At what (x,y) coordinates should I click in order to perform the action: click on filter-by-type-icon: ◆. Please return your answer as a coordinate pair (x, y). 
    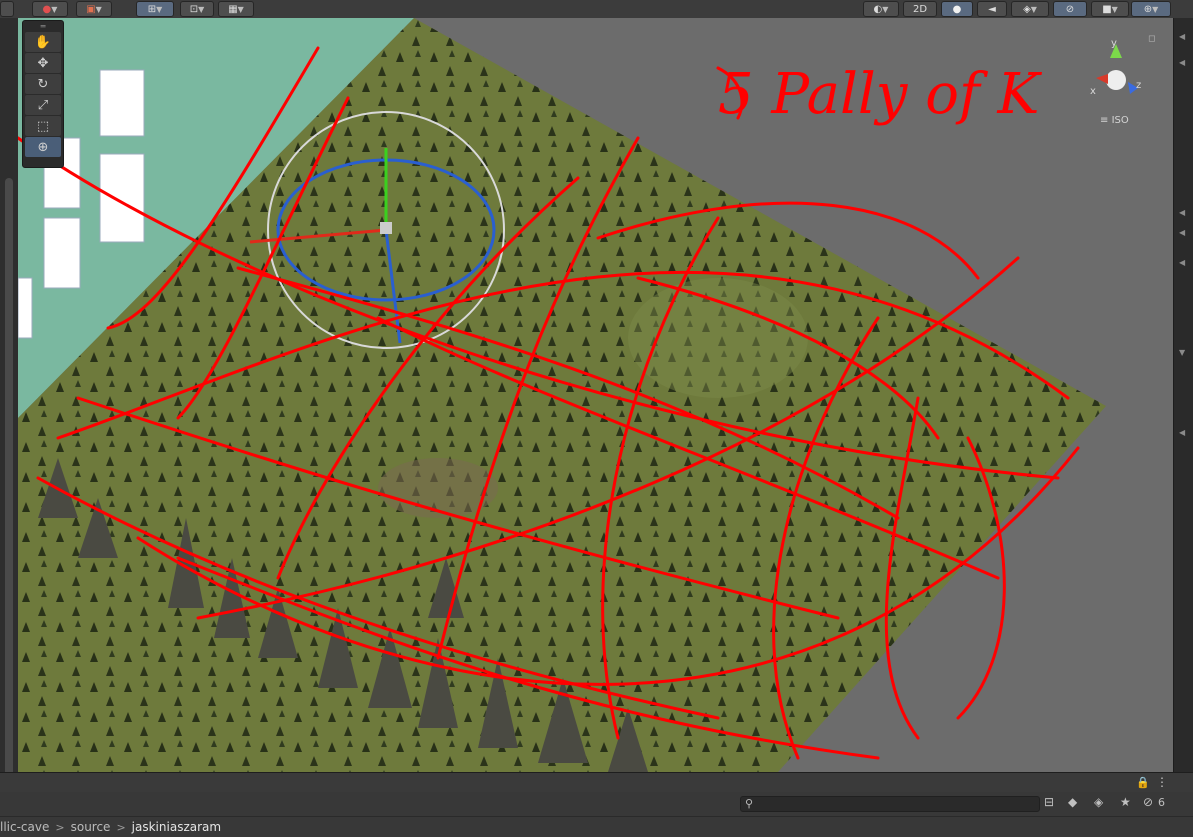
    Looking at the image, I should click on (1072, 802).